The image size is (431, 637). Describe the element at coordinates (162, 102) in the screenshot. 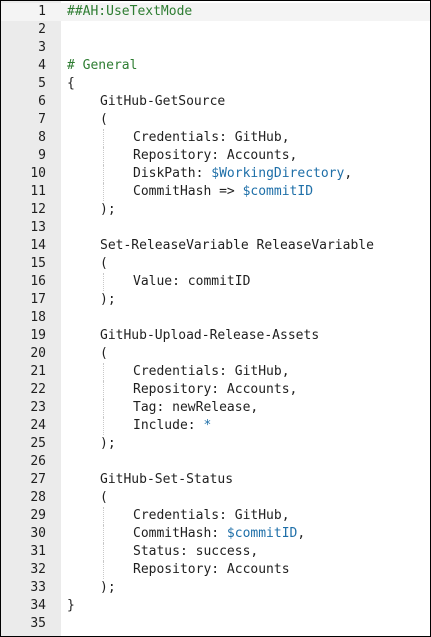

I see `line-code: GitHub-GetSource` at that location.